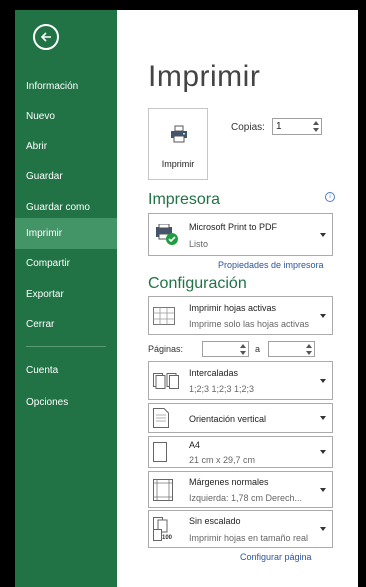 The width and height of the screenshot is (366, 587). I want to click on sidebar-item-nuevo: Nuevo, so click(66, 117).